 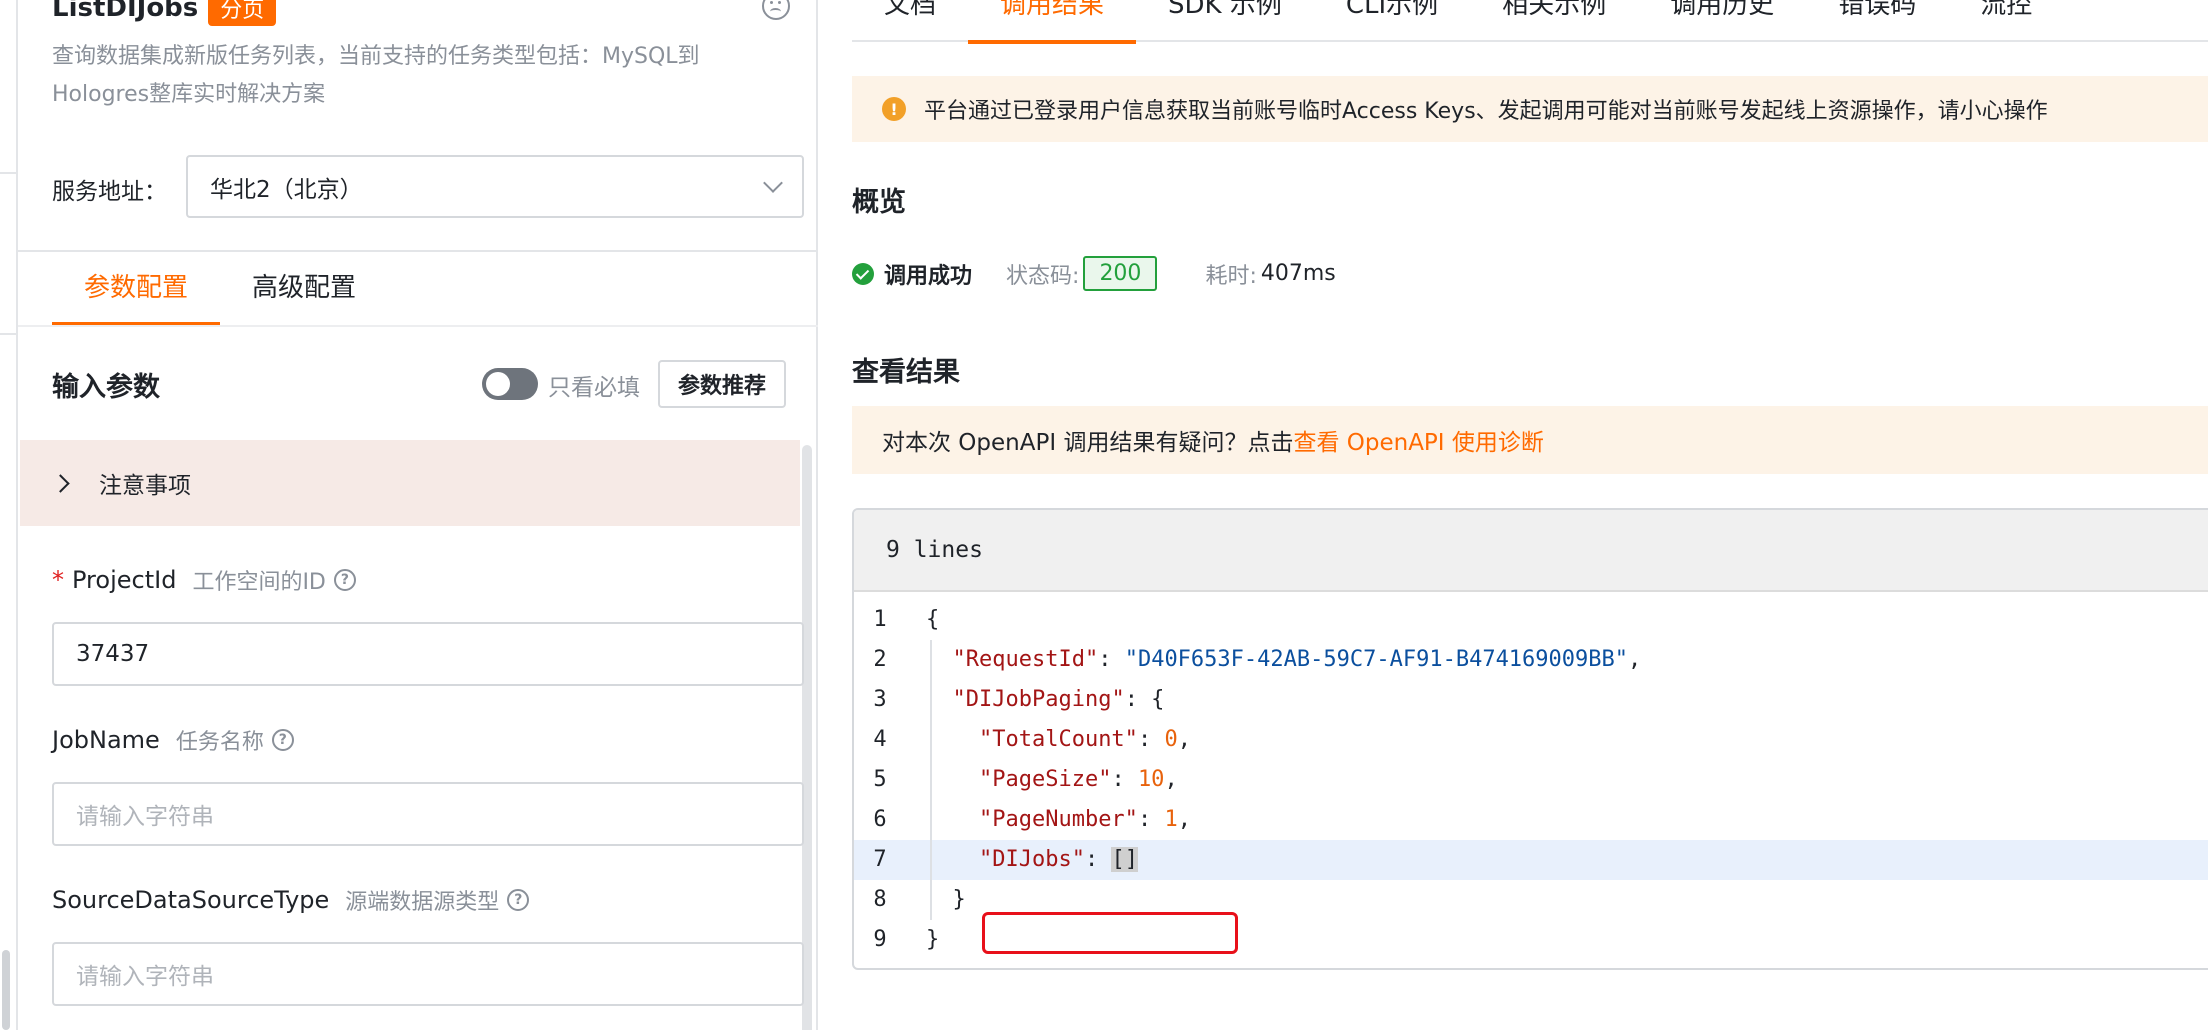 I want to click on notice-collapse: 注意事项, so click(x=410, y=483).